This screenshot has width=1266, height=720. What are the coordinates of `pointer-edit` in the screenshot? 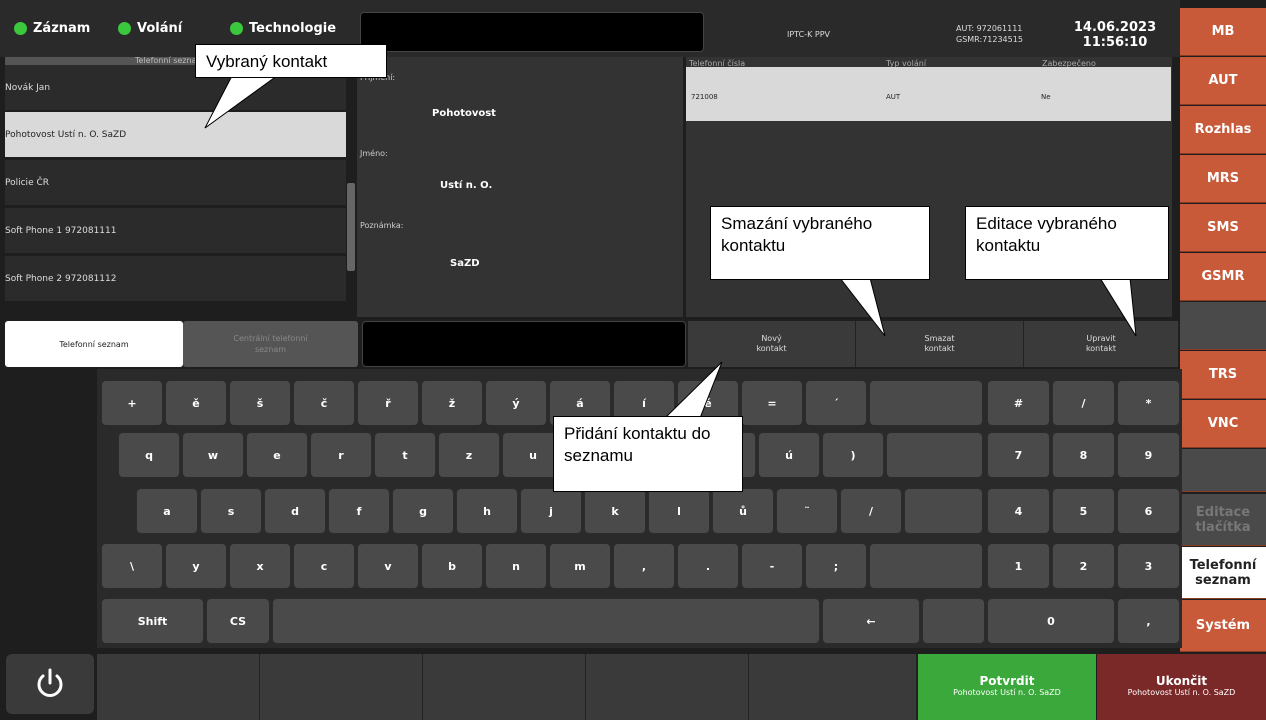 It's located at (1118, 307).